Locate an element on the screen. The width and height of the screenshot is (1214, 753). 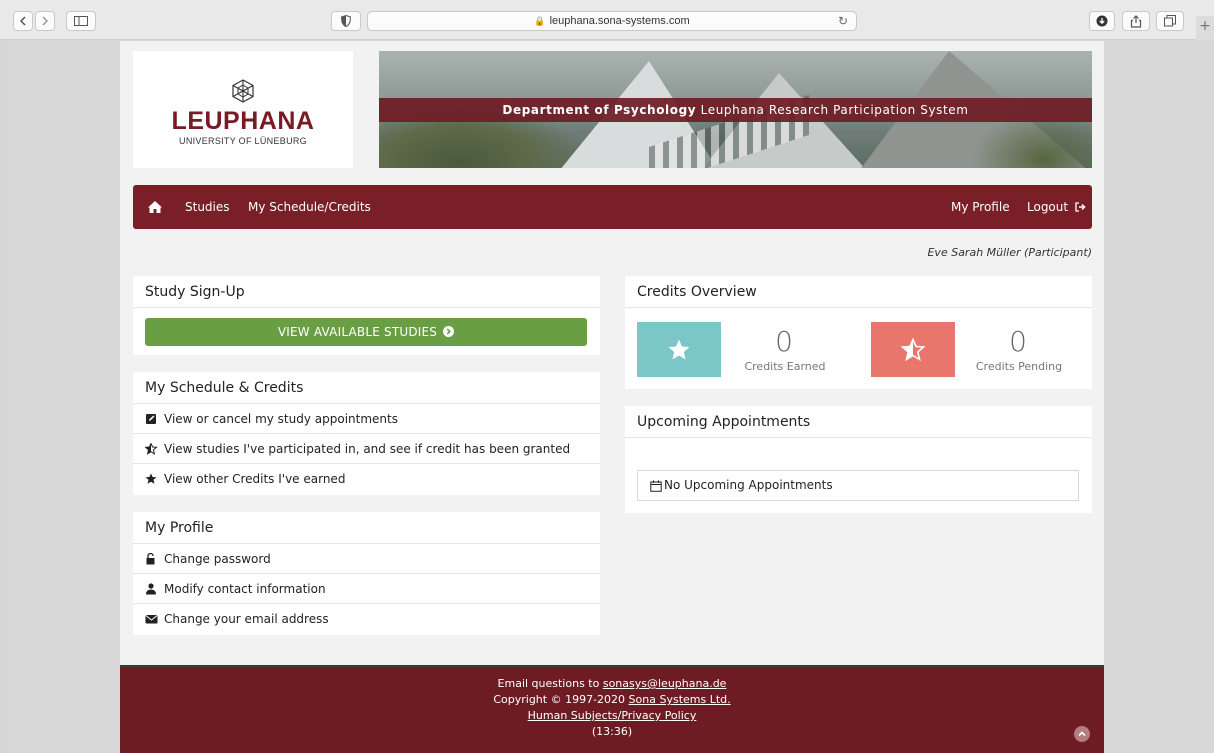
hexagon-logo-icon is located at coordinates (243, 91).